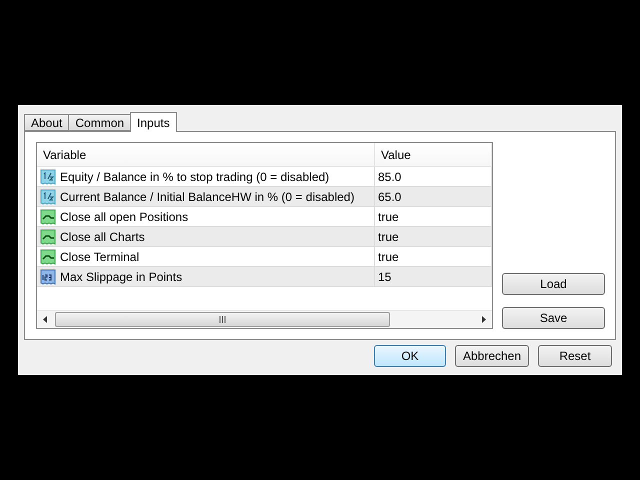  I want to click on side-button: Load, so click(553, 284).